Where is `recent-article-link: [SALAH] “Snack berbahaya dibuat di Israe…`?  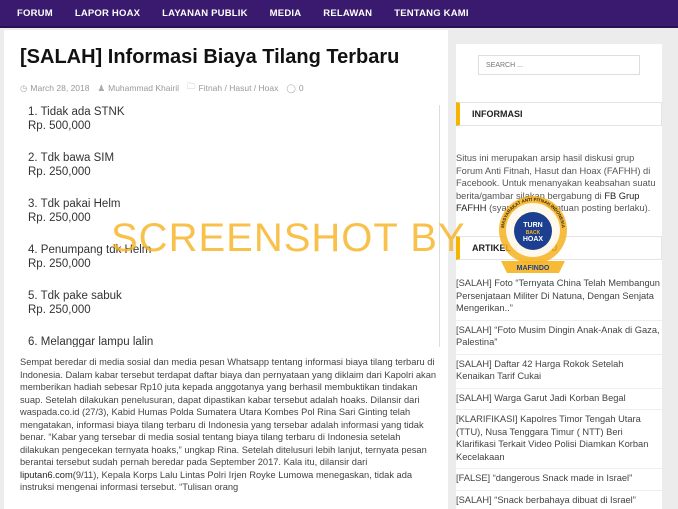 recent-article-link: [SALAH] “Snack berbahaya dibuat di Israe… is located at coordinates (559, 500).